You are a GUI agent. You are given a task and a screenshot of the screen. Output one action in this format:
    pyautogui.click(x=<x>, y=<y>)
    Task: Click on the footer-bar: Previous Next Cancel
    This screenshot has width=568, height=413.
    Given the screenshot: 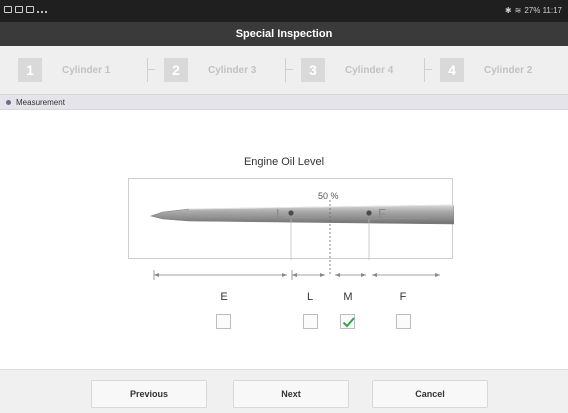 What is the action you would take?
    pyautogui.click(x=284, y=391)
    